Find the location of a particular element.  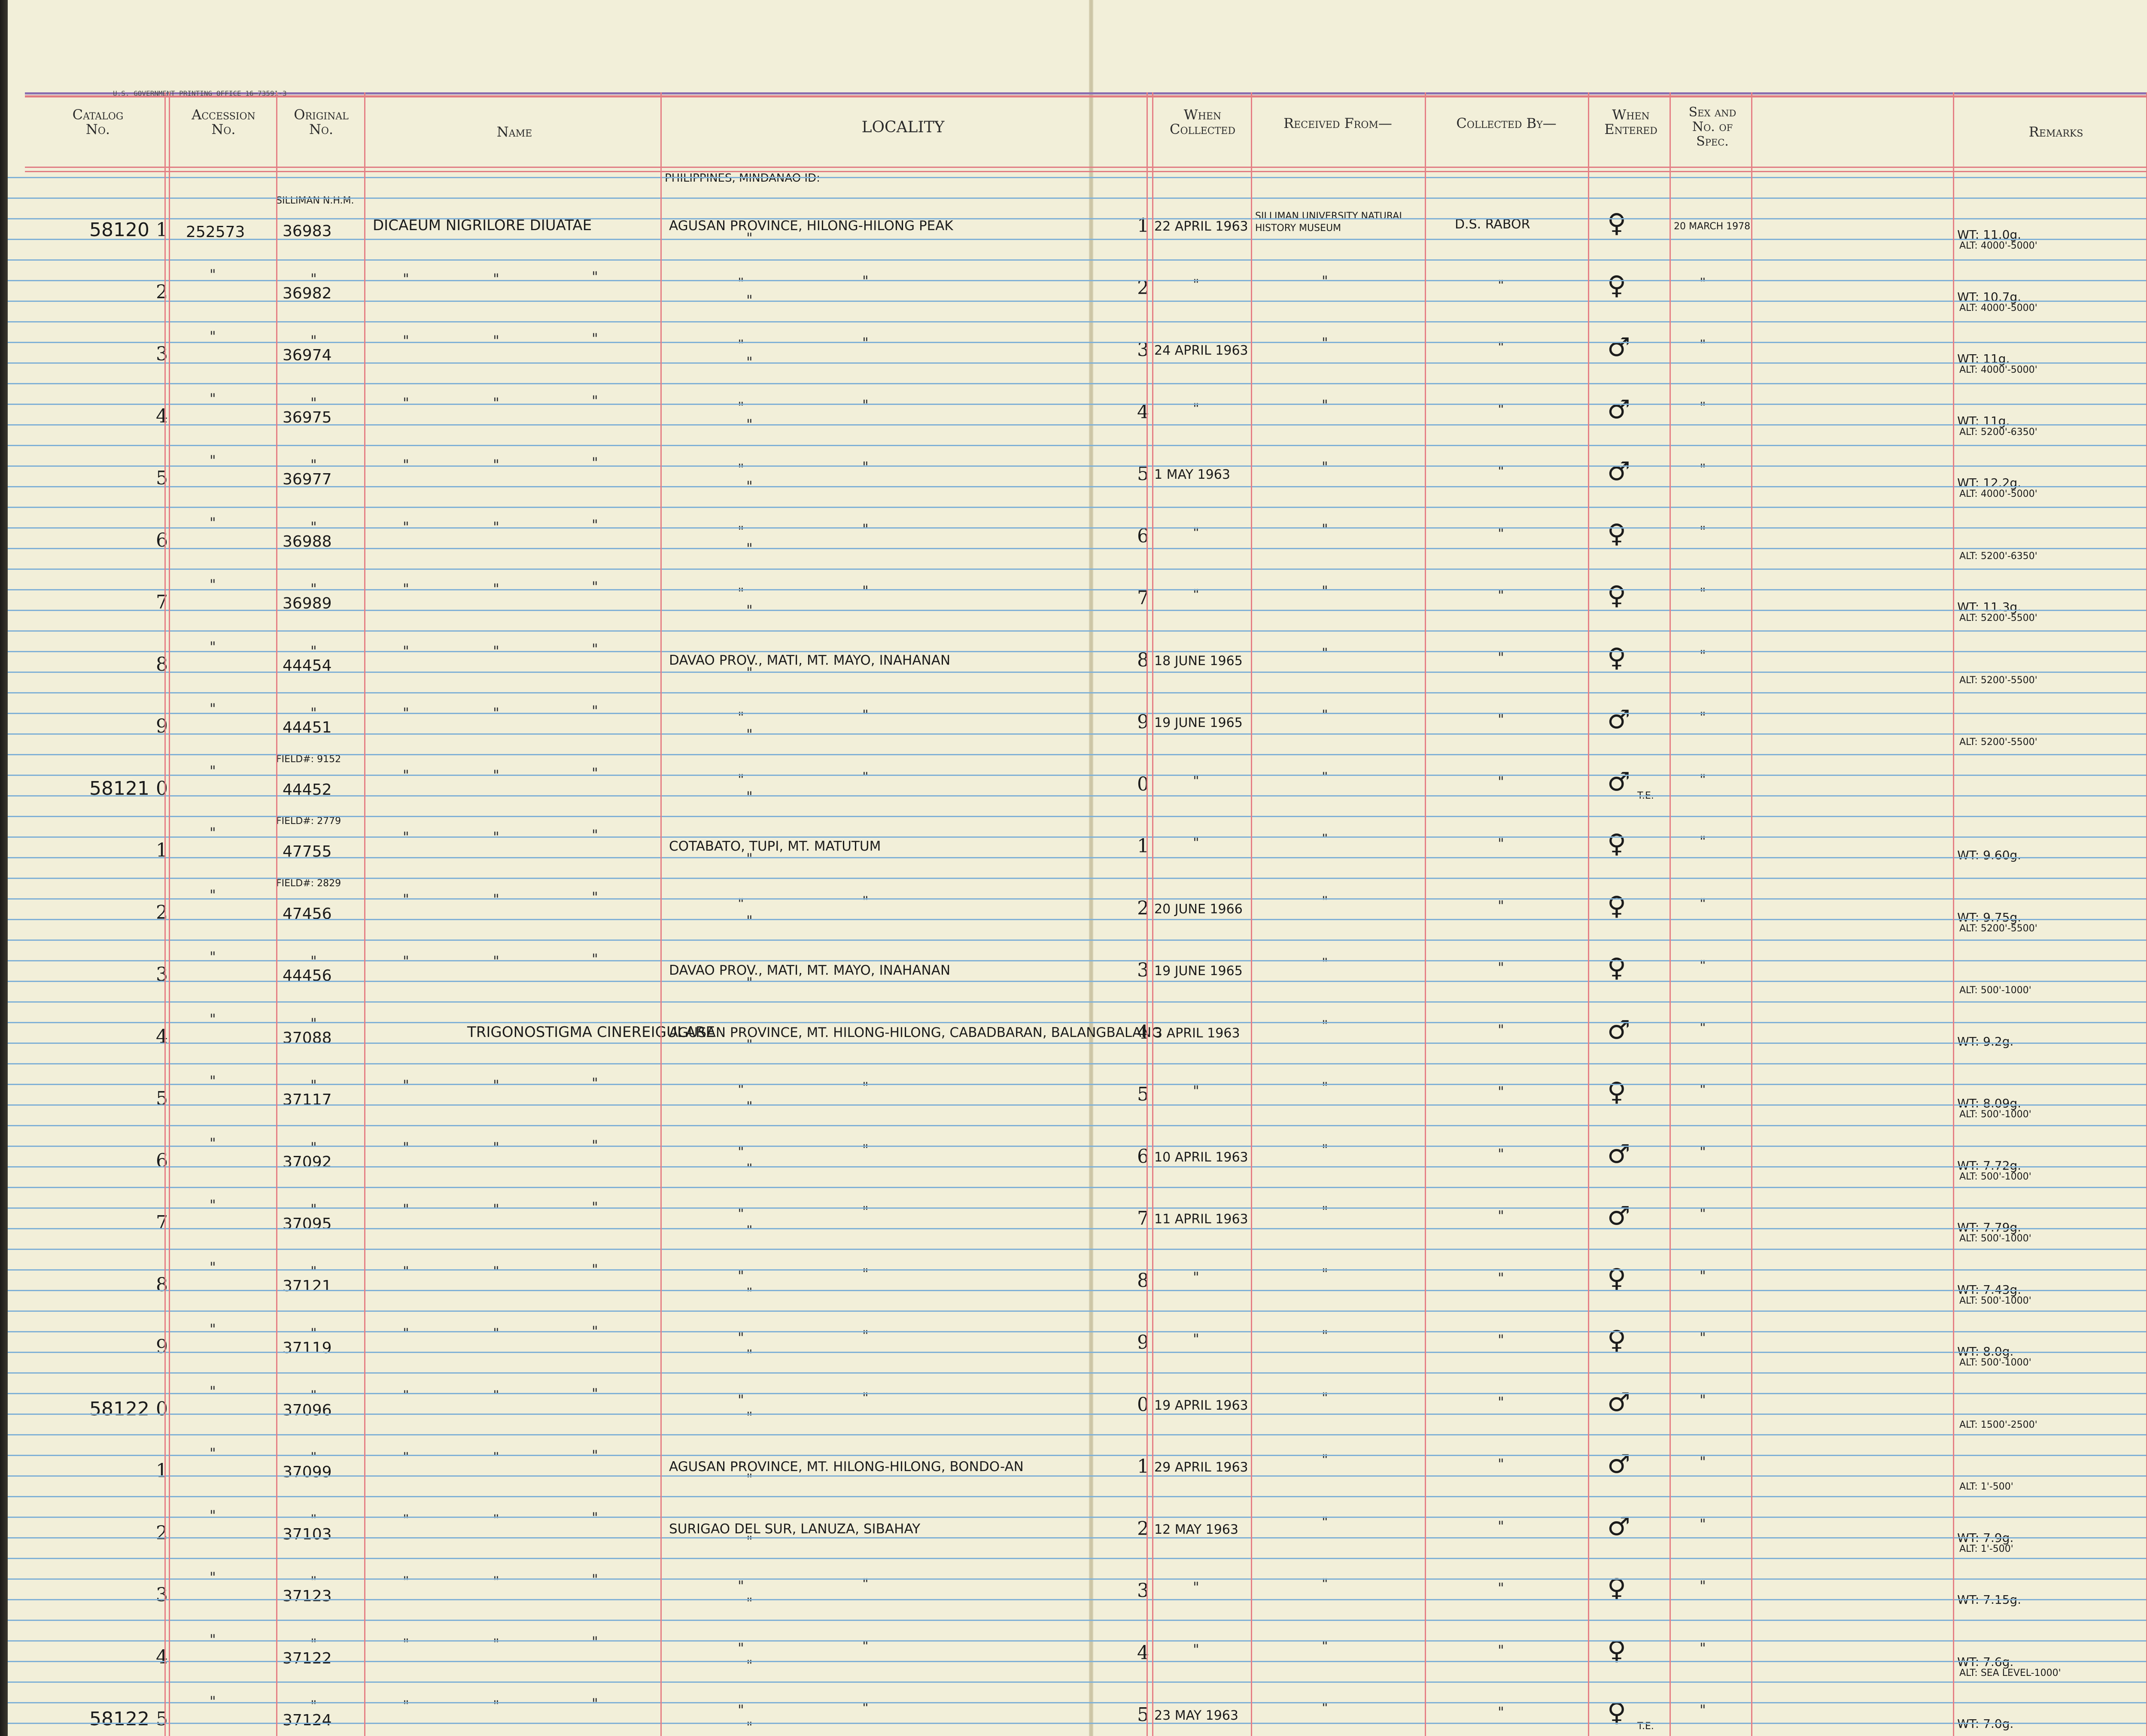

row-number: 5 is located at coordinates (162, 1719).